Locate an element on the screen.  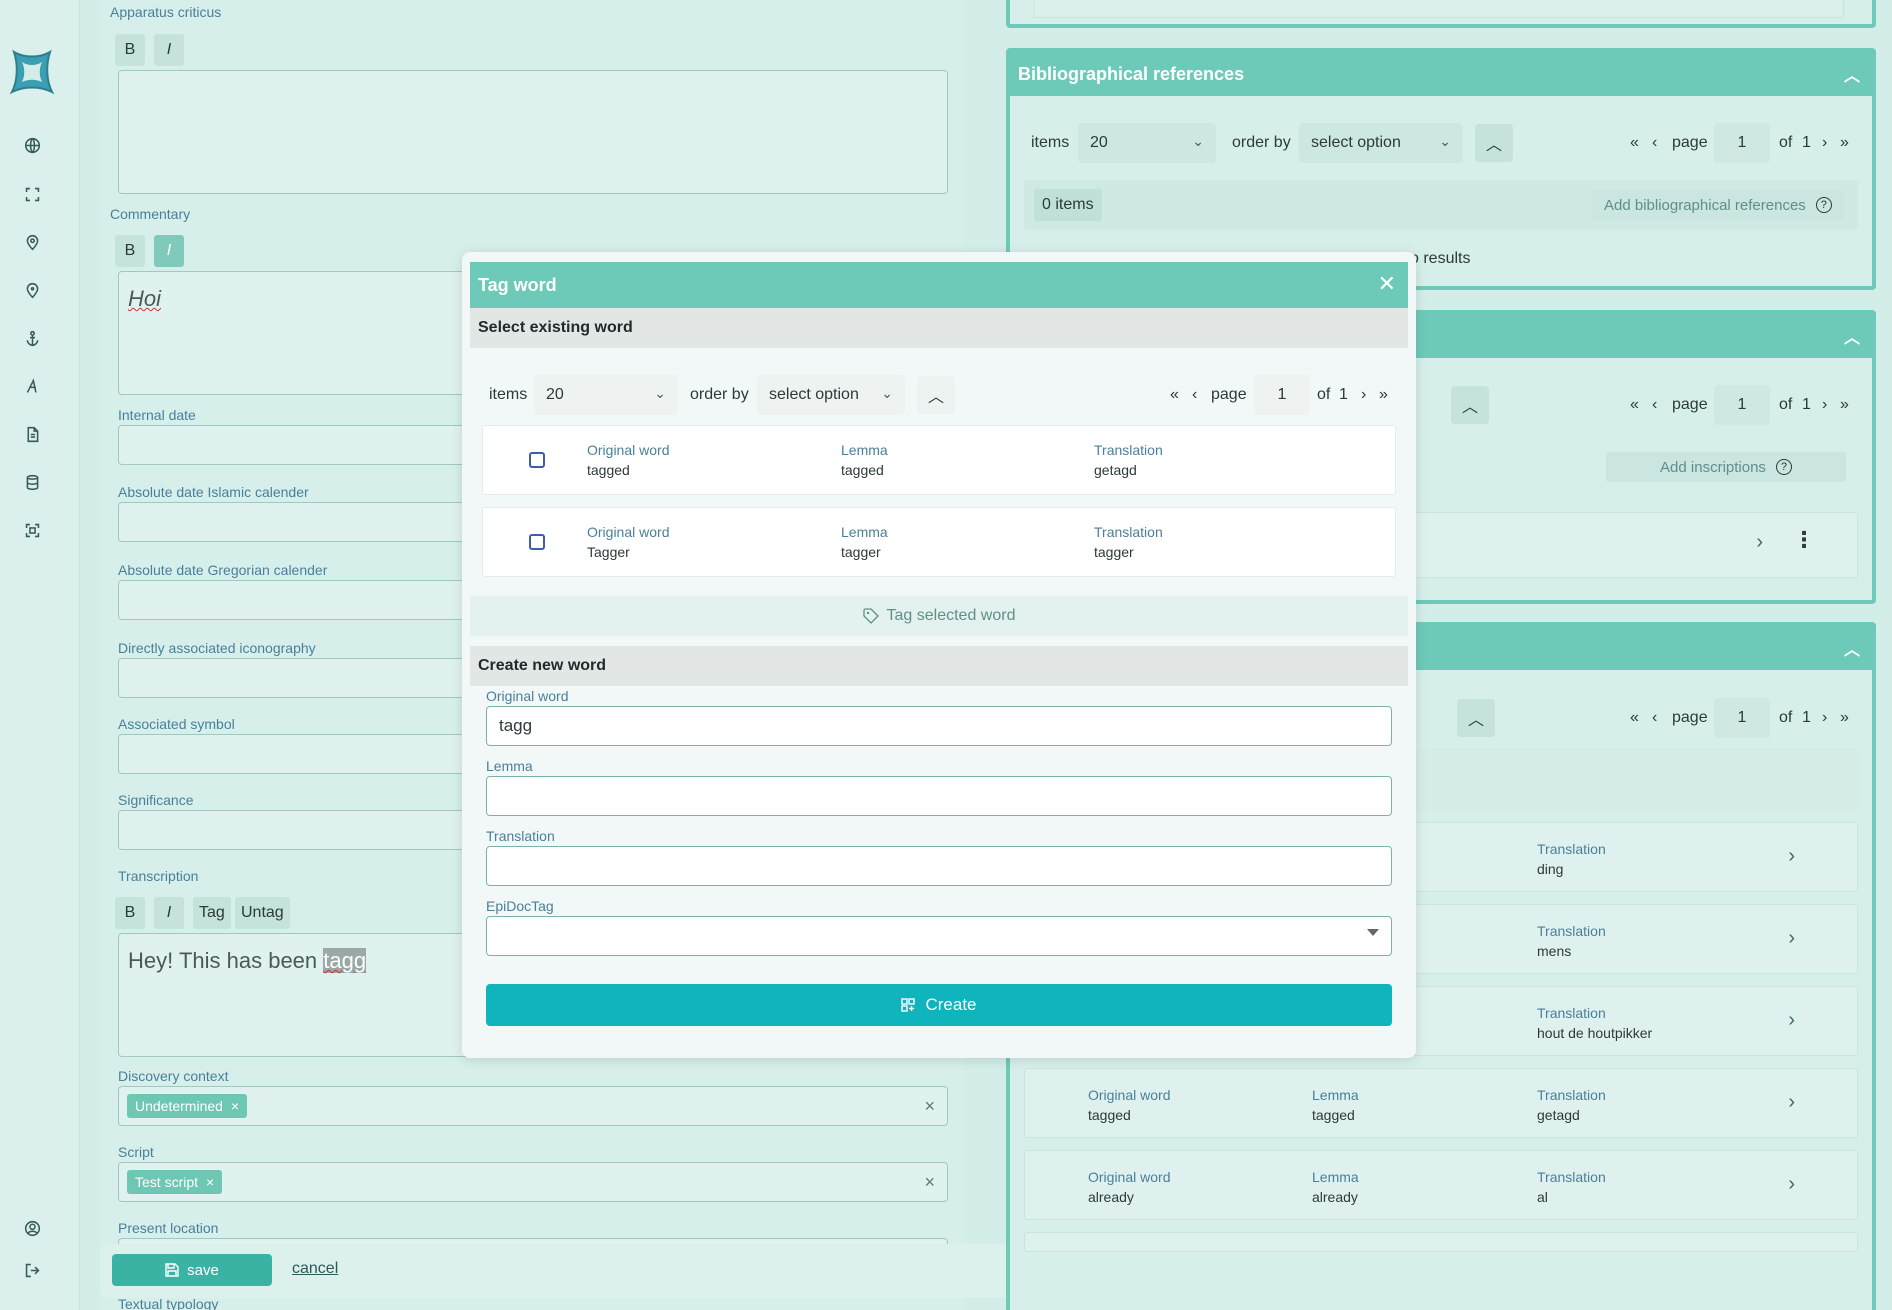
tag-selected-label: Tag selected word is located at coordinates (951, 615).